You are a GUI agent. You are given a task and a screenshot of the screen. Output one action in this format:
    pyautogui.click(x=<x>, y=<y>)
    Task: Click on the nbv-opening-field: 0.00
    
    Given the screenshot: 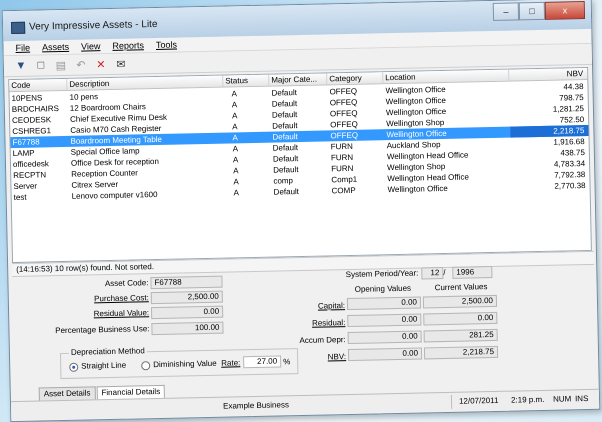 What is the action you would take?
    pyautogui.click(x=385, y=354)
    